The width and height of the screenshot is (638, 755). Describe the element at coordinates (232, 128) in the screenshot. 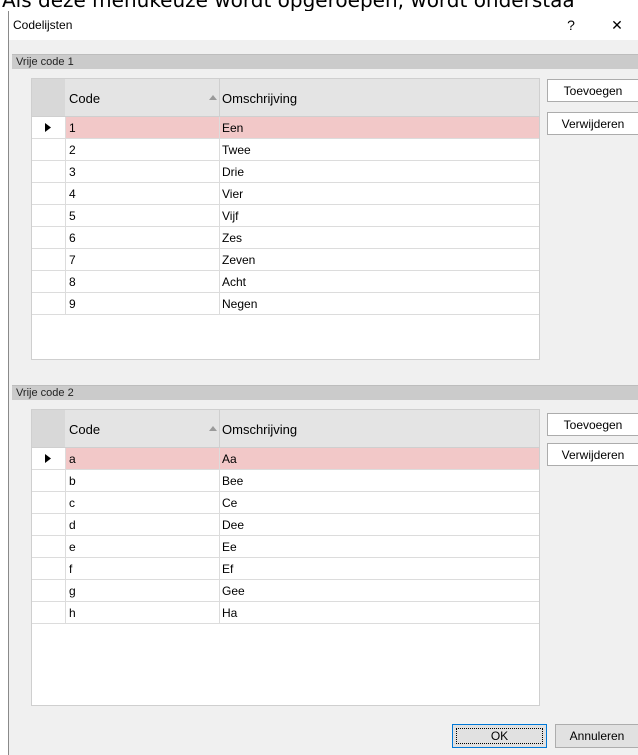

I see `cell-omschrijving: Een` at that location.